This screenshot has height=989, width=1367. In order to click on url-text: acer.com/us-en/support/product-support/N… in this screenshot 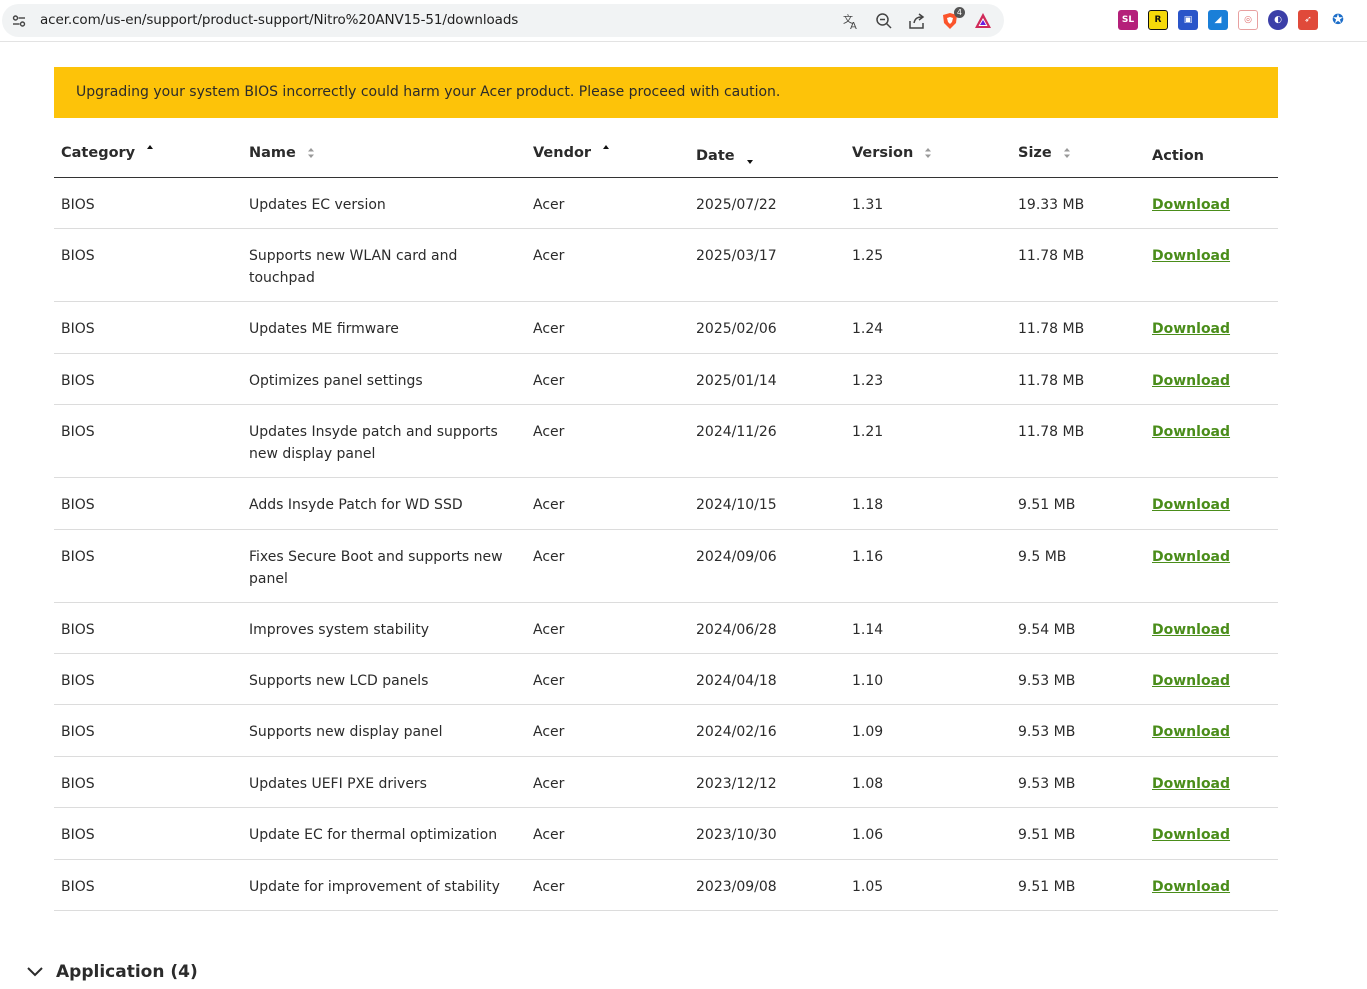, I will do `click(279, 20)`.